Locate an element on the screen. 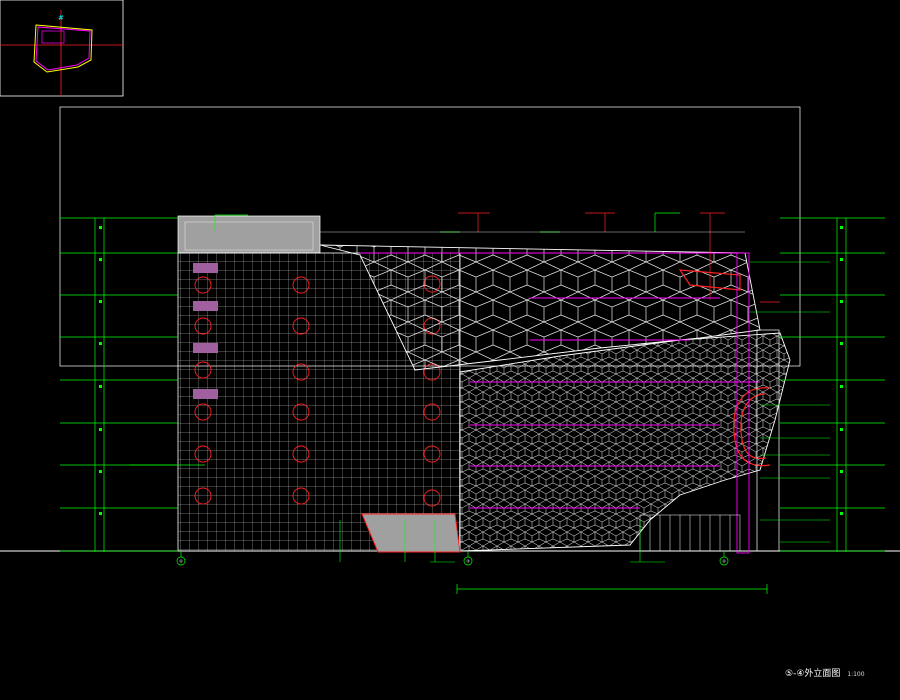 This screenshot has width=900, height=700. drawing-title: ⑤-④外立面图 is located at coordinates (813, 674).